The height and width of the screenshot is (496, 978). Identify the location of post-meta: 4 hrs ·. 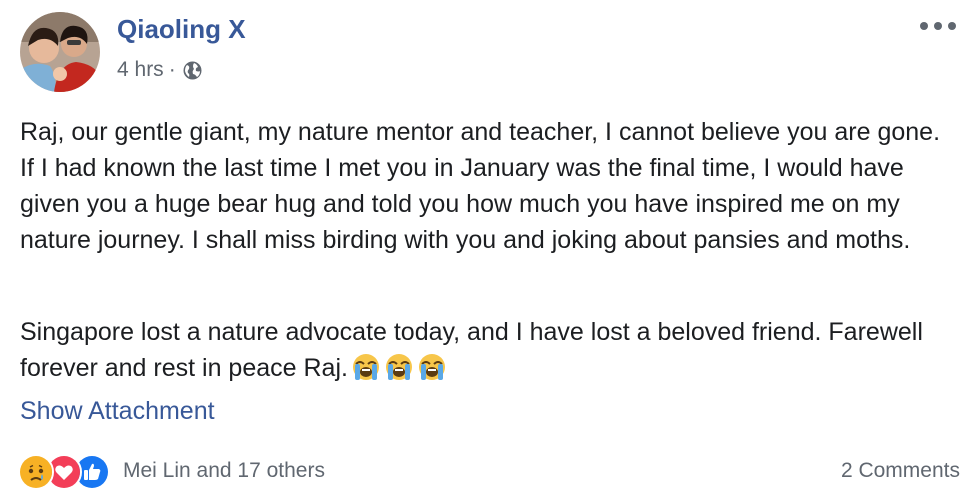
(160, 70).